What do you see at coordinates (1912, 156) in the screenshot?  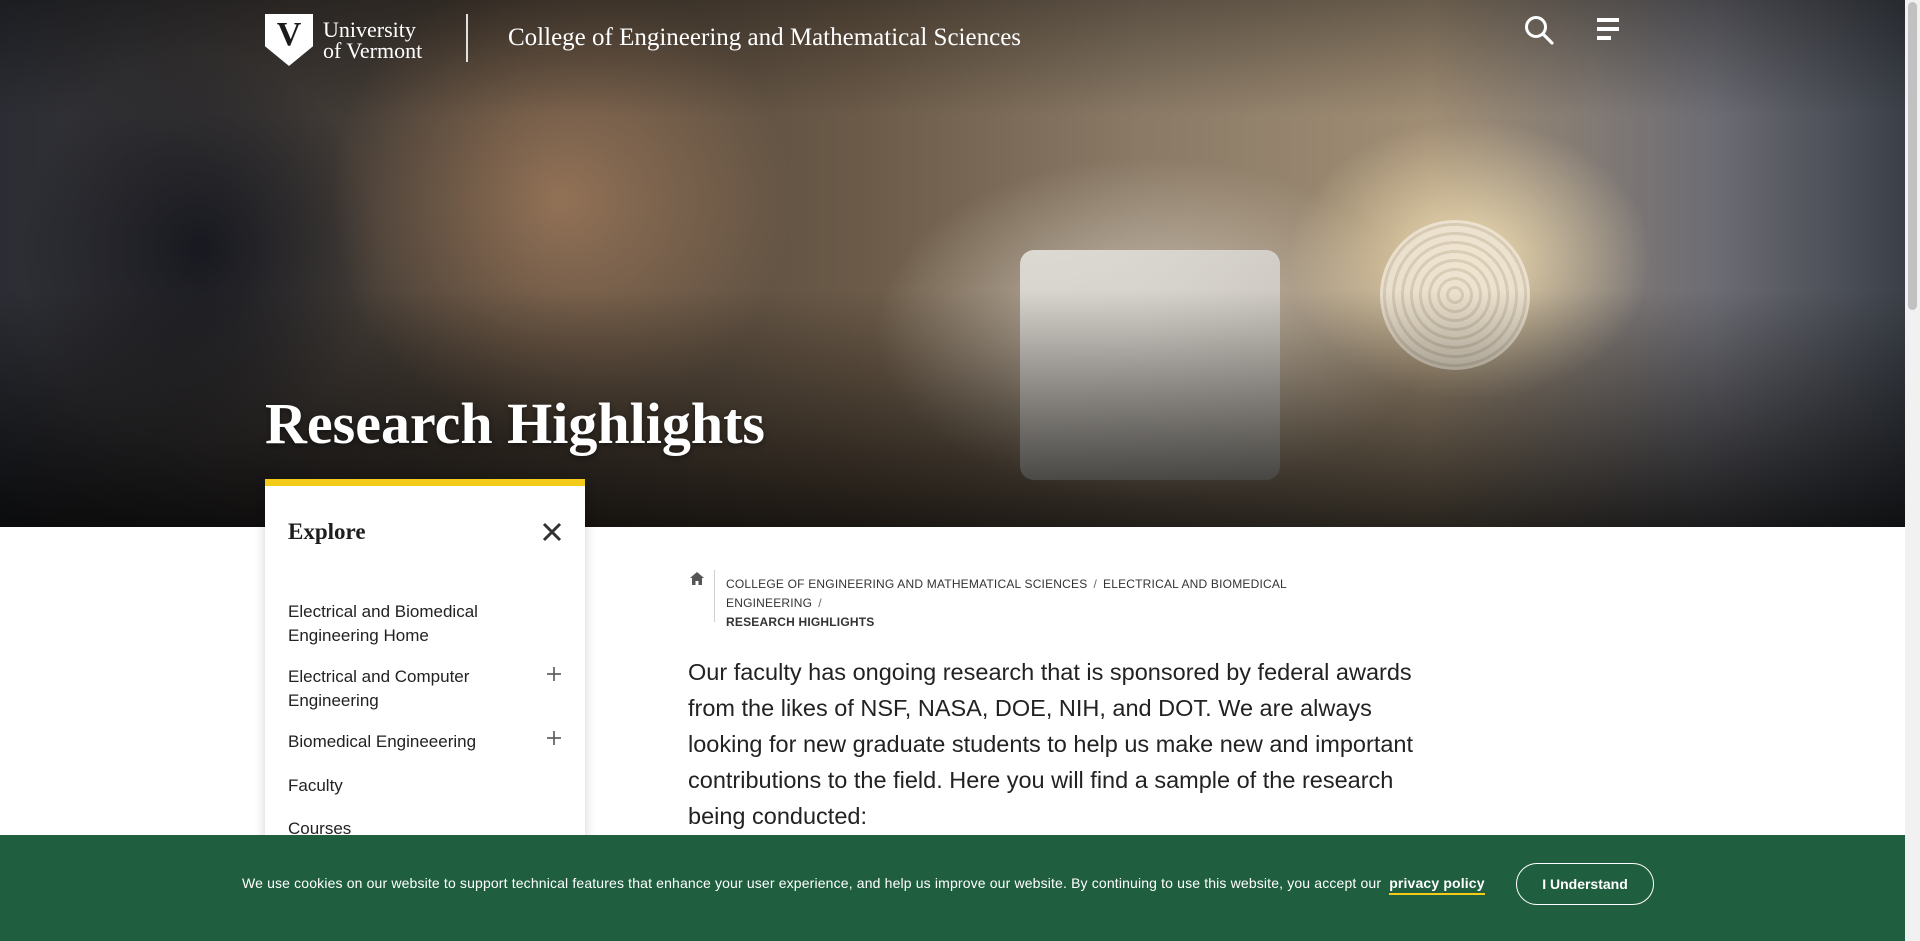 I see `scrollbar-thumb` at bounding box center [1912, 156].